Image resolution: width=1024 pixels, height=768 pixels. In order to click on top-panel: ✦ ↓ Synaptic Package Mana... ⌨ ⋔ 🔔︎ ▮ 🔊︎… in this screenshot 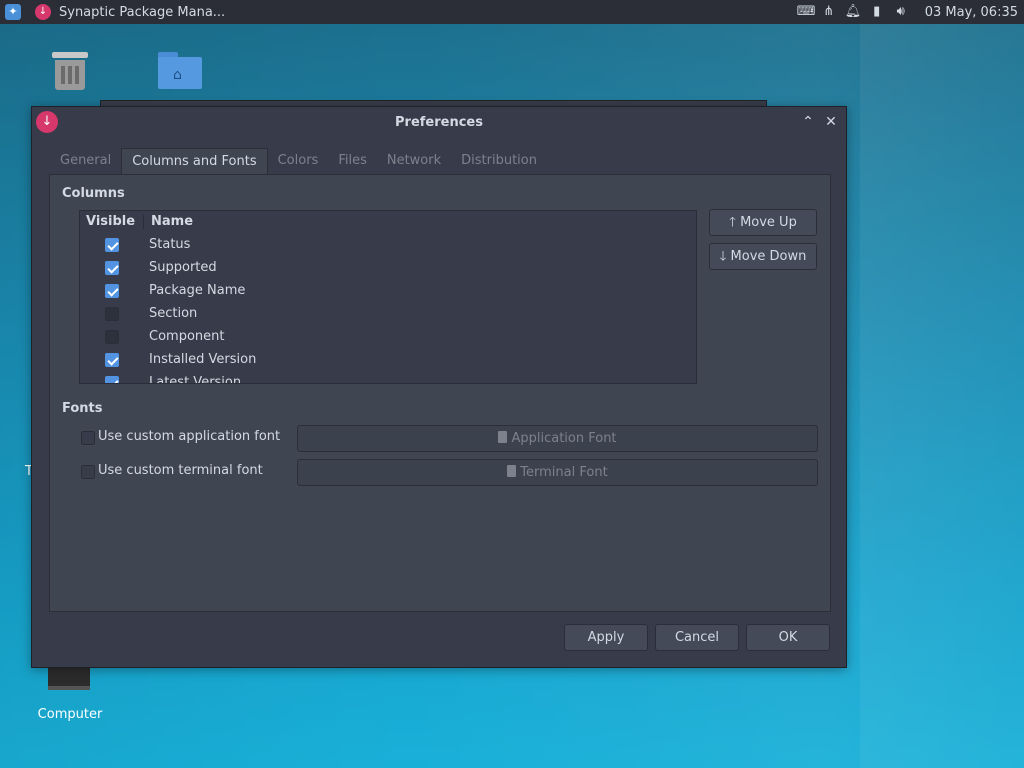, I will do `click(512, 12)`.